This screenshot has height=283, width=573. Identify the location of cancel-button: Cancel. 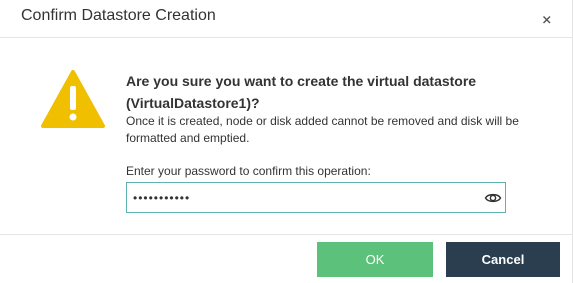
(503, 259).